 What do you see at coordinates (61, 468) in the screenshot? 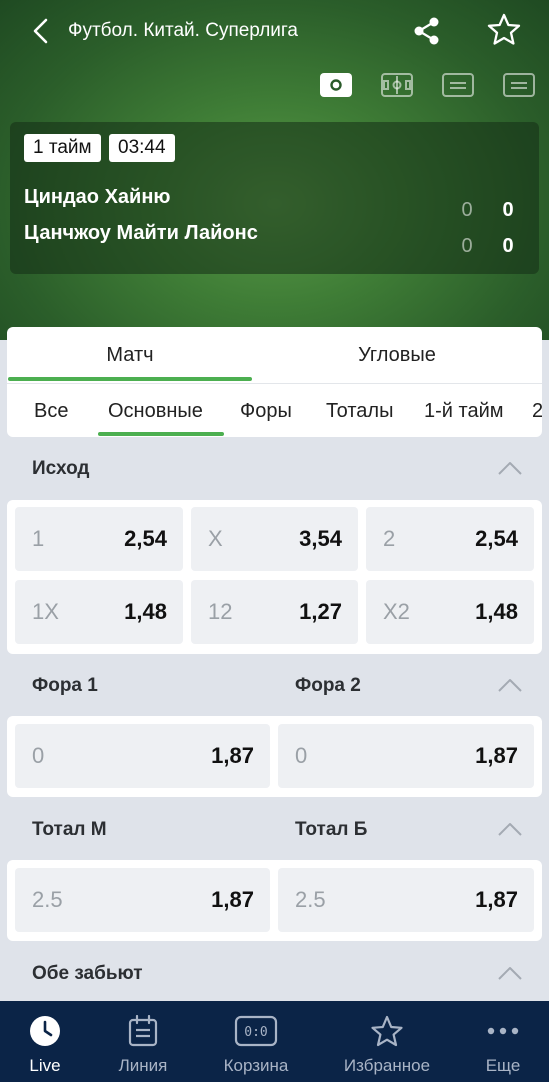
I see `section-title: Исход` at bounding box center [61, 468].